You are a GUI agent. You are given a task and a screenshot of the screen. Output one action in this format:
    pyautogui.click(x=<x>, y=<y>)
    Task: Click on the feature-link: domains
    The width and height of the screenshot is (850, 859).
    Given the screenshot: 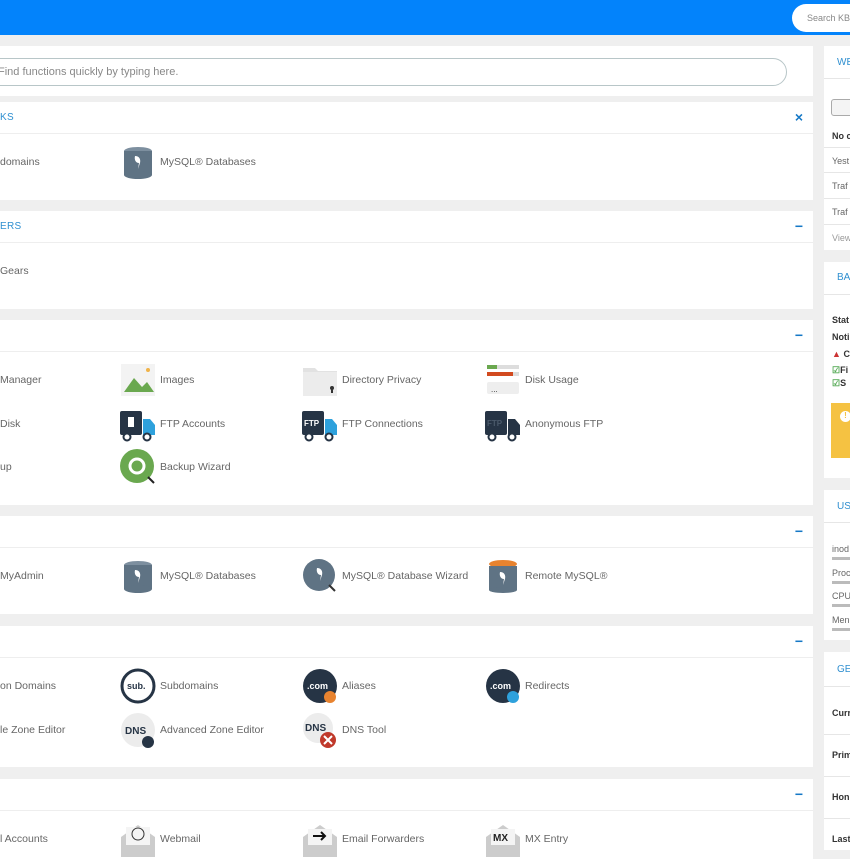 What is the action you would take?
    pyautogui.click(x=20, y=162)
    